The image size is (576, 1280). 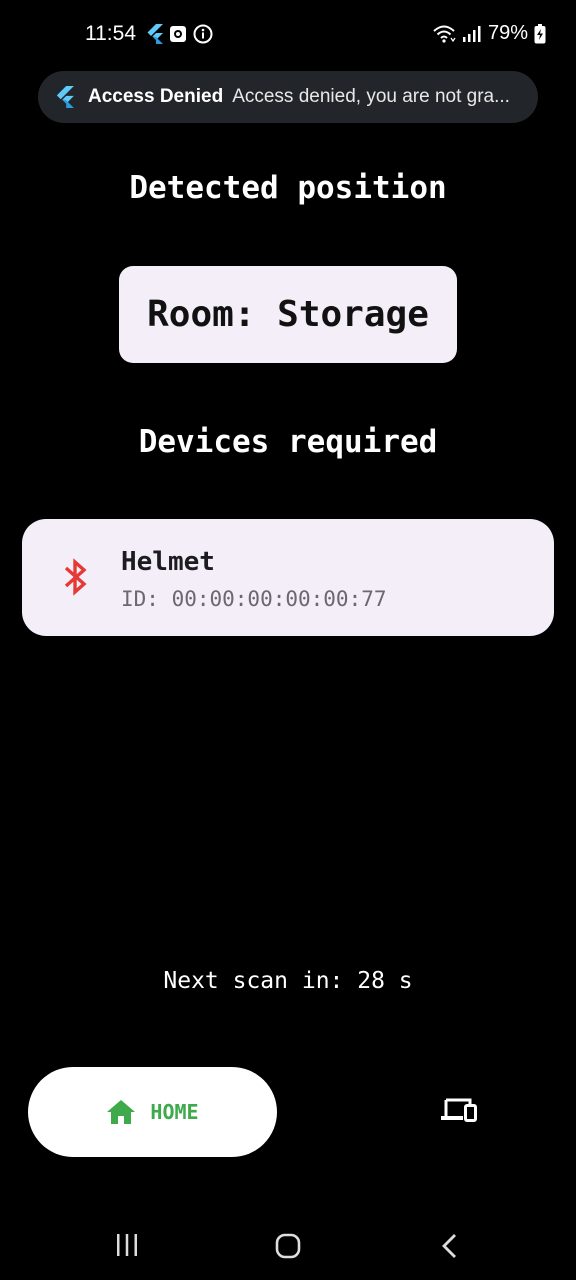 What do you see at coordinates (288, 35) in the screenshot?
I see `status-bar: 11:54 79%` at bounding box center [288, 35].